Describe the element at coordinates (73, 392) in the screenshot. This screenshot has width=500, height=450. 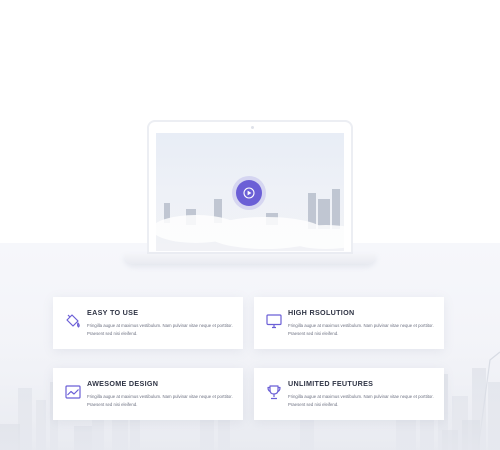
I see `chart-image-icon` at that location.